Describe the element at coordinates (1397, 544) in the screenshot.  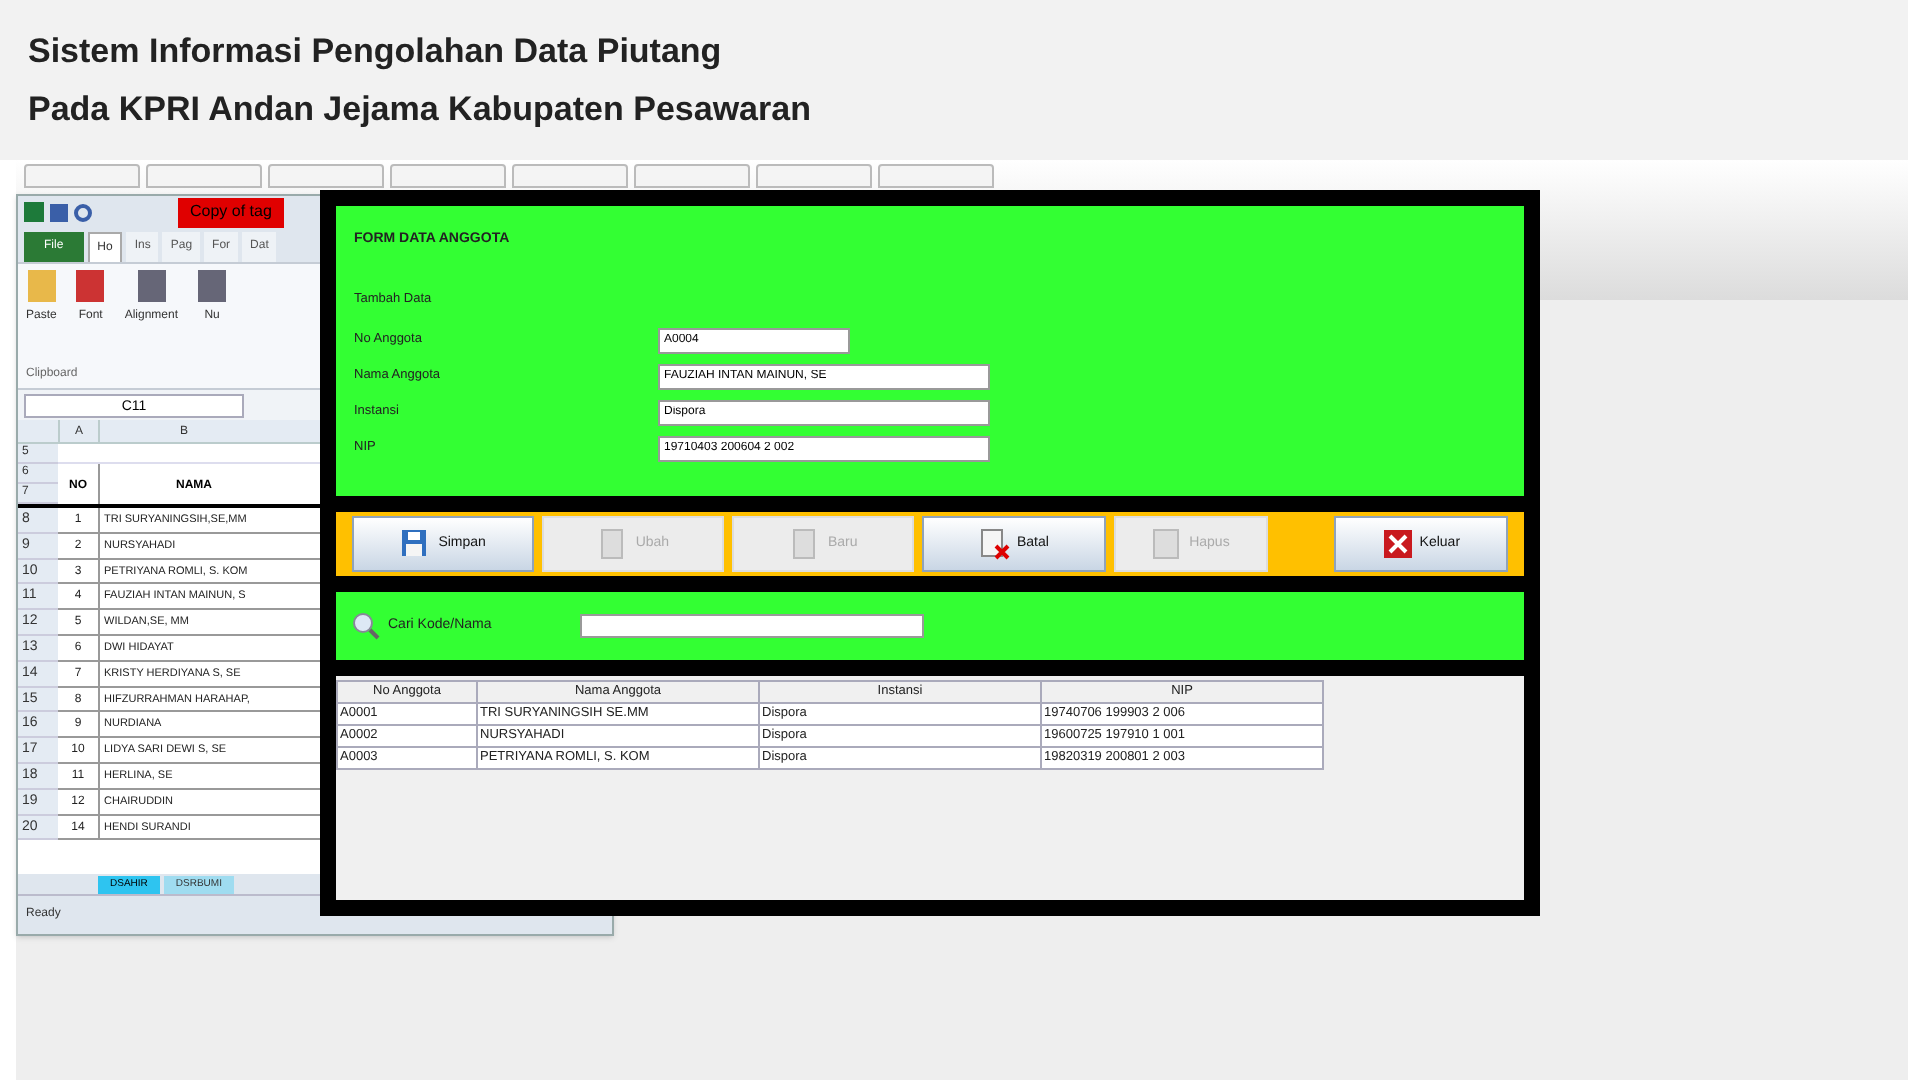
I see `close-icon` at that location.